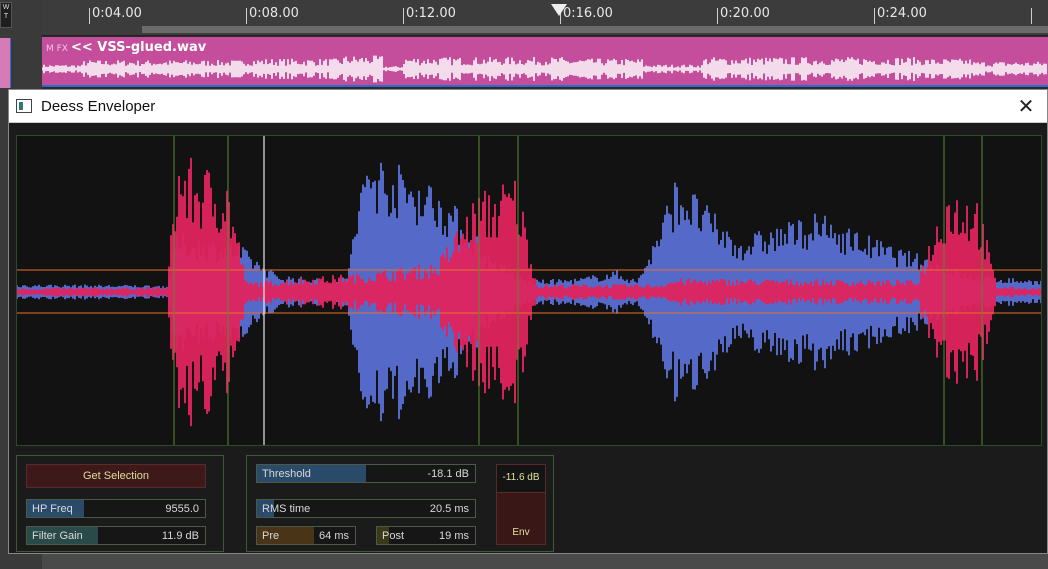 Image resolution: width=1048 pixels, height=569 pixels. What do you see at coordinates (426, 535) in the screenshot?
I see `post-slider: Post 19 ms` at bounding box center [426, 535].